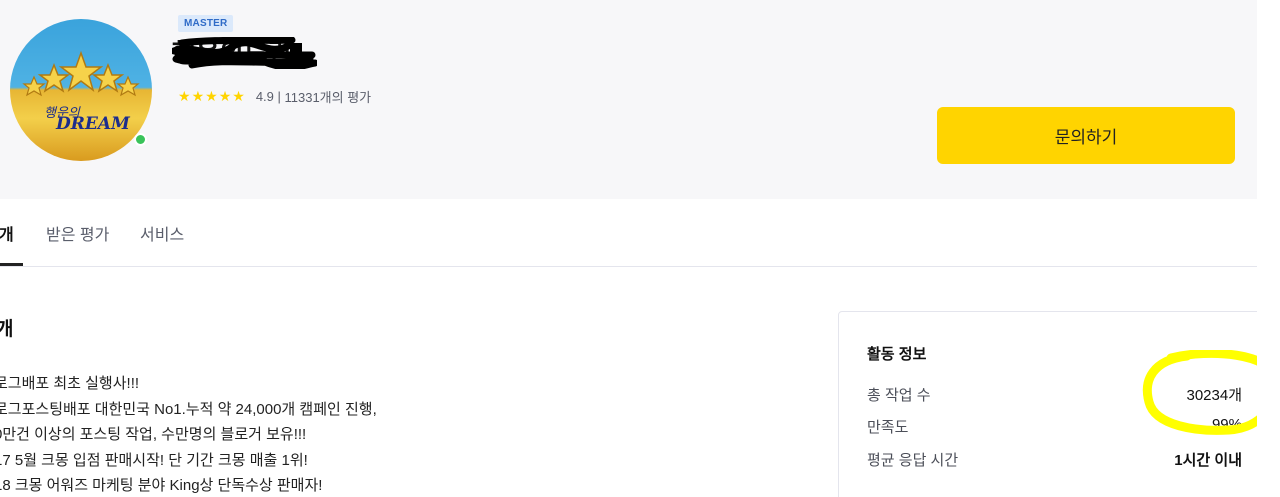 The height and width of the screenshot is (497, 1280). I want to click on stat-label-total-jobs: 총 작업 수, so click(899, 395).